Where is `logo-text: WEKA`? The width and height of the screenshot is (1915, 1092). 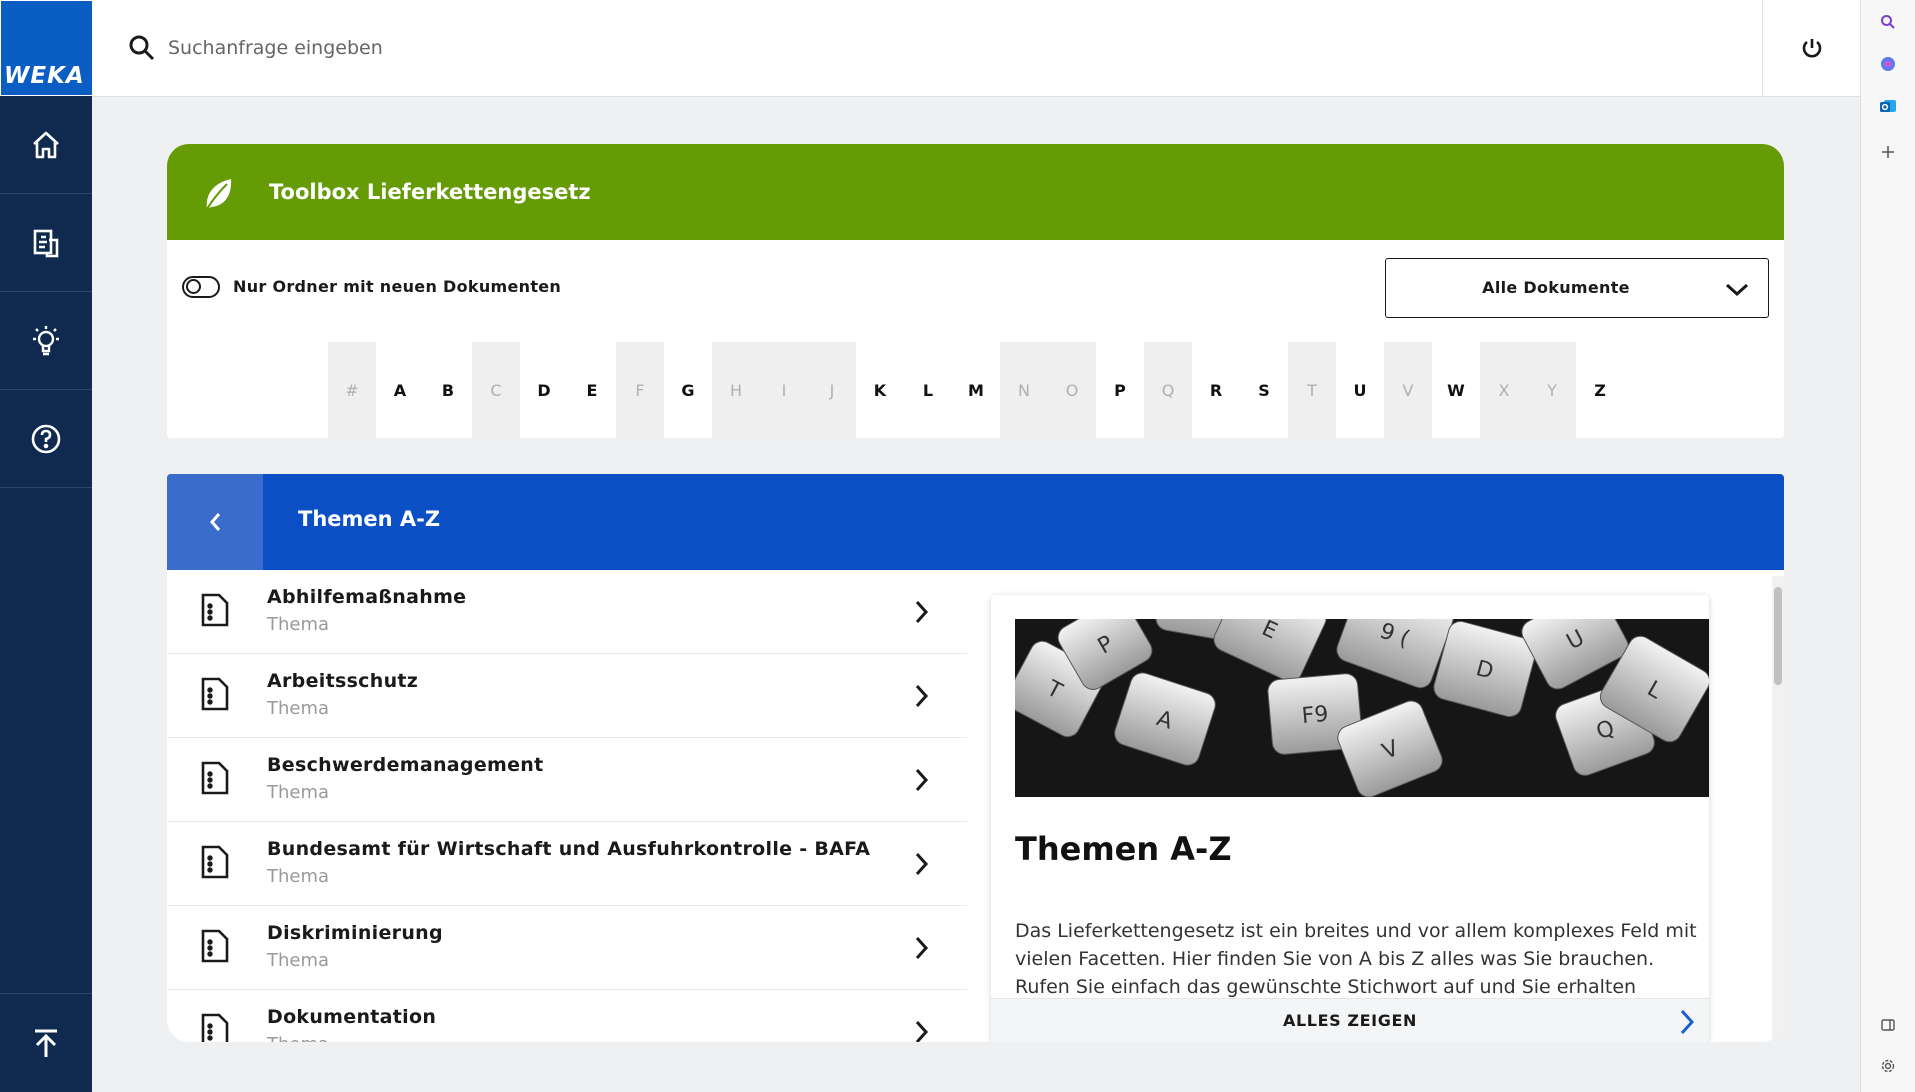 logo-text: WEKA is located at coordinates (44, 76).